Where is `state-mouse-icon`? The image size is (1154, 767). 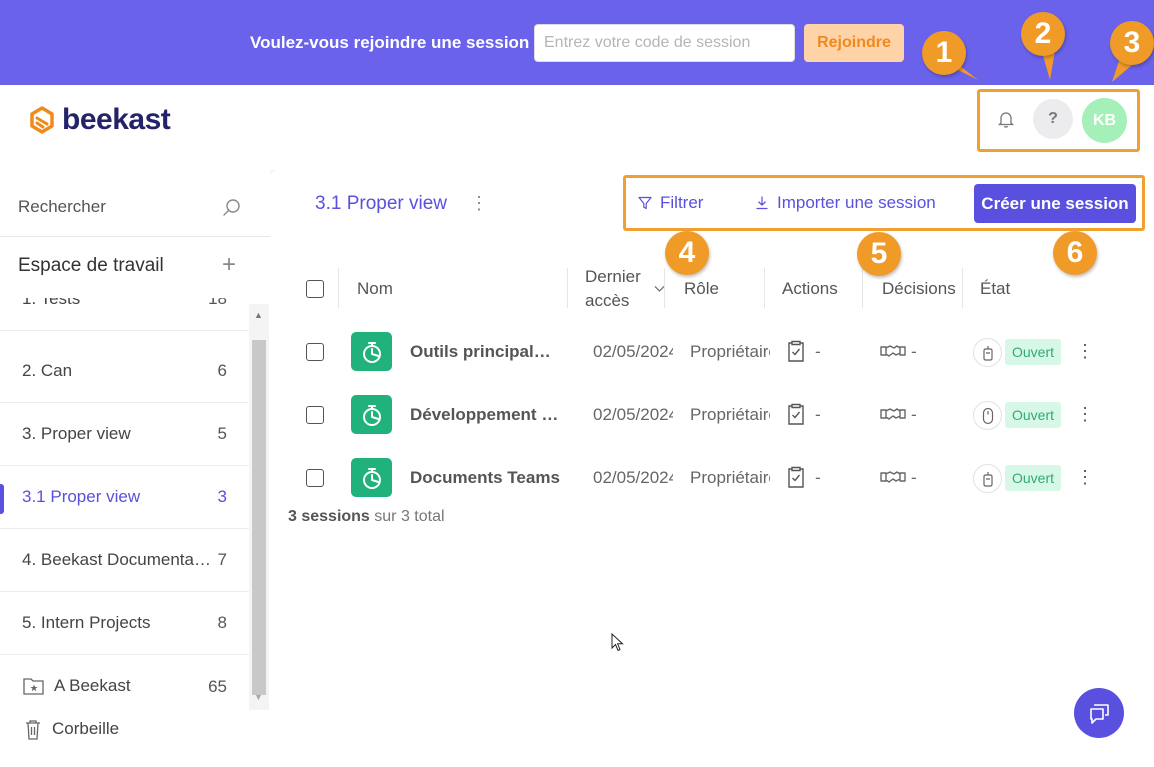
state-mouse-icon is located at coordinates (987, 415).